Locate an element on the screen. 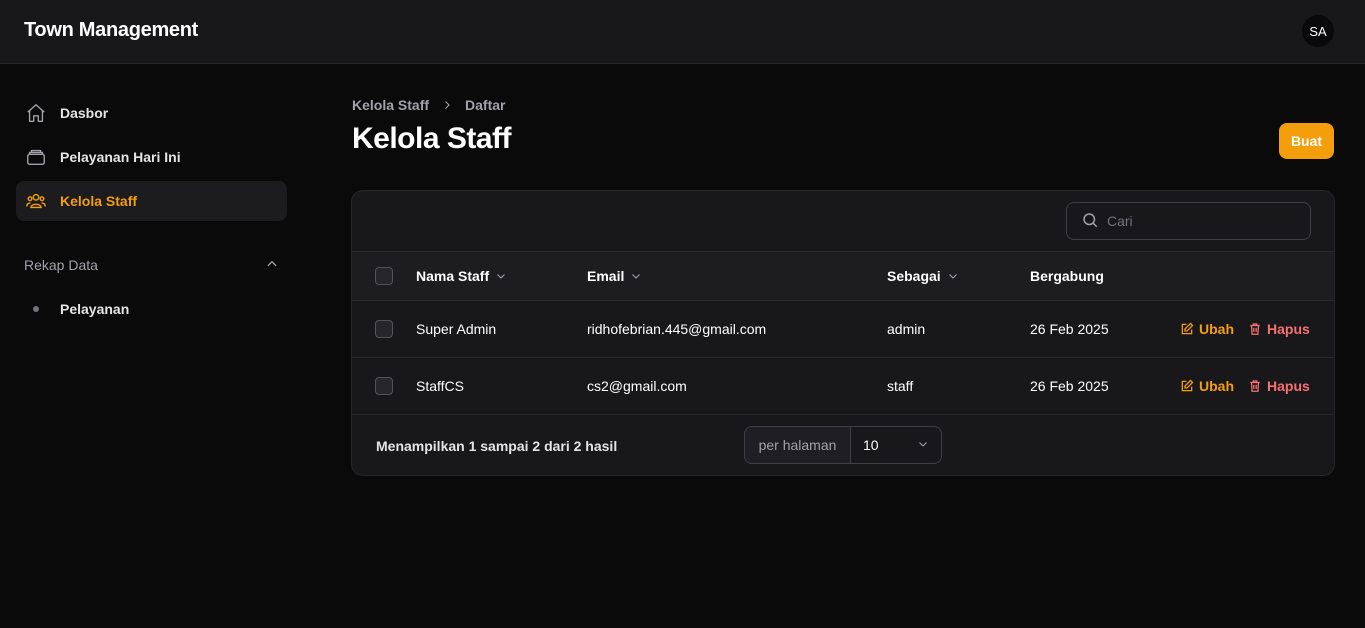 Image resolution: width=1365 pixels, height=628 pixels. sidebar-item-pelayanan-hari-ini: Pelayanan Hari Ini is located at coordinates (151, 157).